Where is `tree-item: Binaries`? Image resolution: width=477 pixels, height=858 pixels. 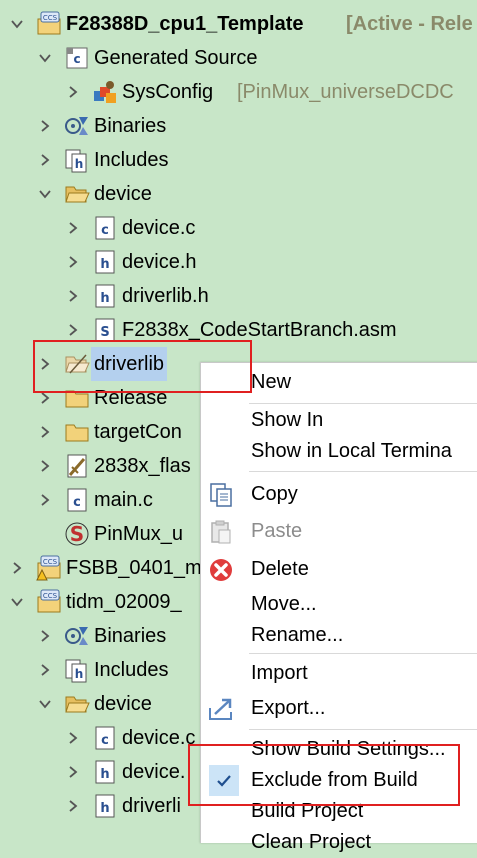 tree-item: Binaries is located at coordinates (238, 126).